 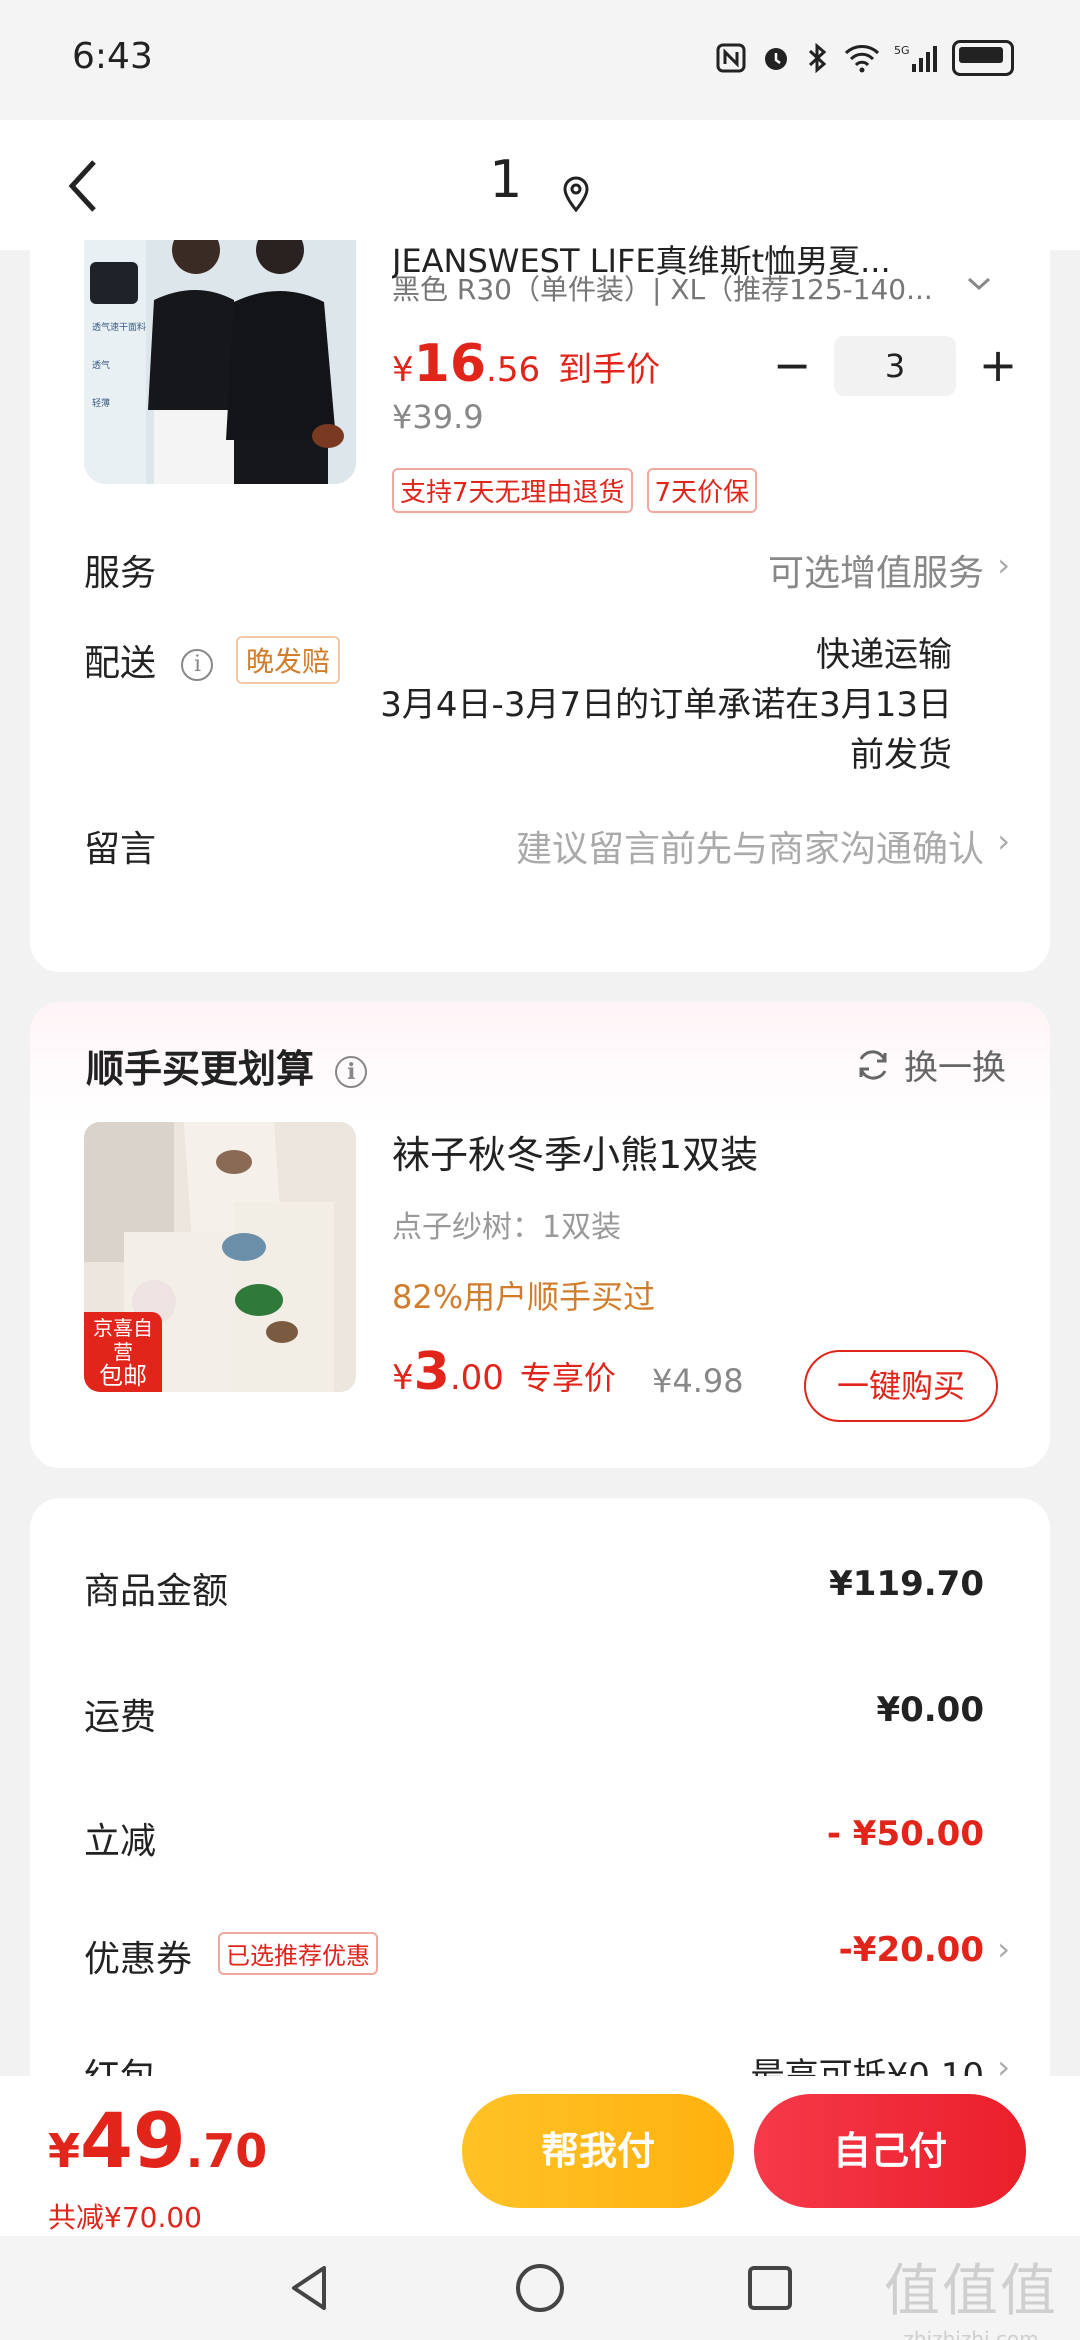 What do you see at coordinates (930, 1064) in the screenshot?
I see `swap-button: 换一换` at bounding box center [930, 1064].